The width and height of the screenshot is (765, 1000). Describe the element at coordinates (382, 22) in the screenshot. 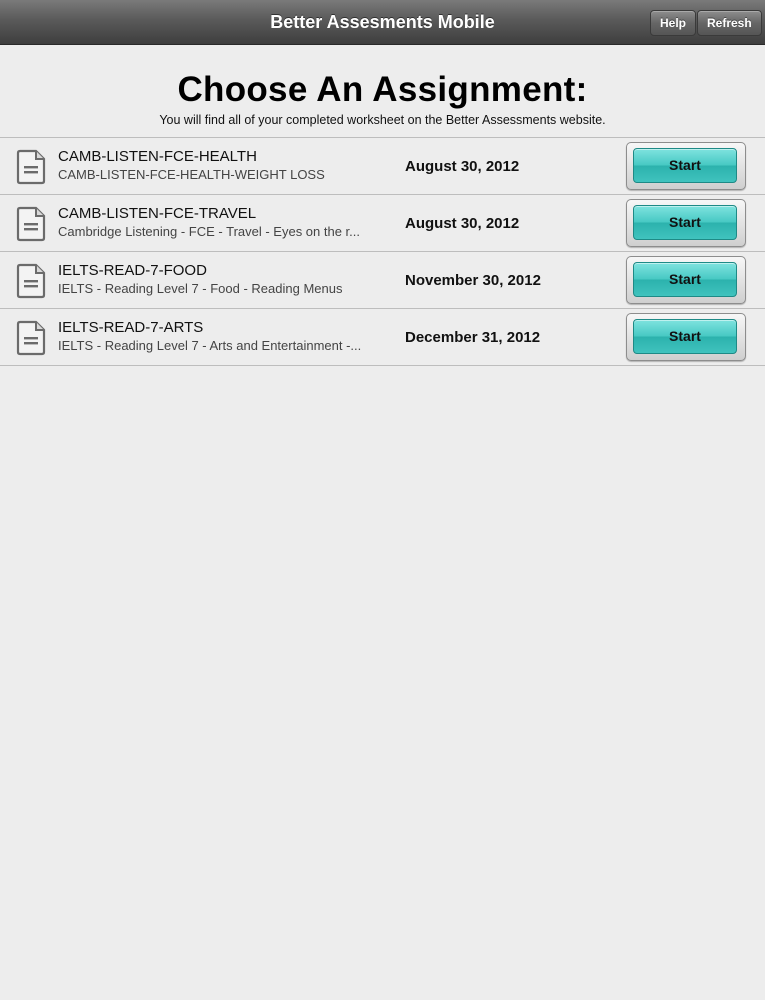

I see `navigation-bar: Better Assesments Mobile Help Refresh` at that location.